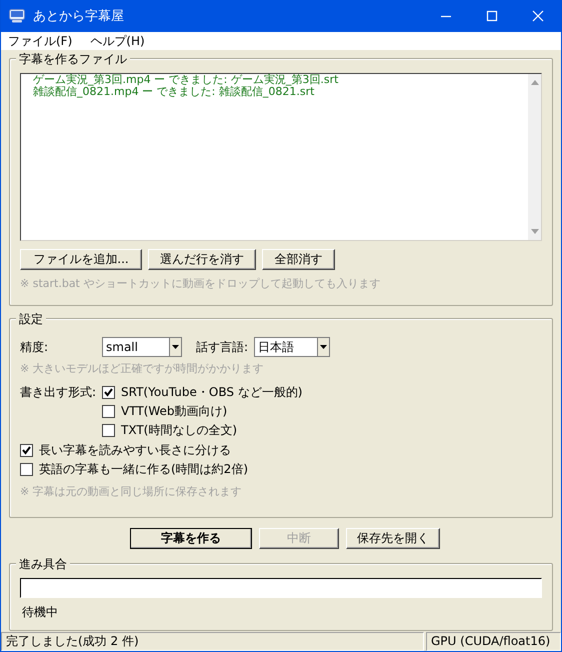 Image resolution: width=562 pixels, height=652 pixels. Describe the element at coordinates (280, 92) in the screenshot. I see `list-item: 雑談配信_0821.mp4 ー できました: 雑談配信_0821.srt` at that location.